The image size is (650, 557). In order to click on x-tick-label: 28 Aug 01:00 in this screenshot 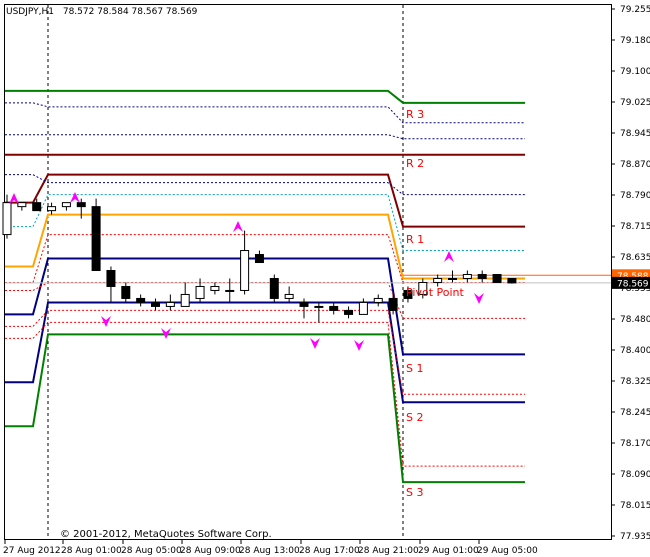, I will do `click(91, 551)`.